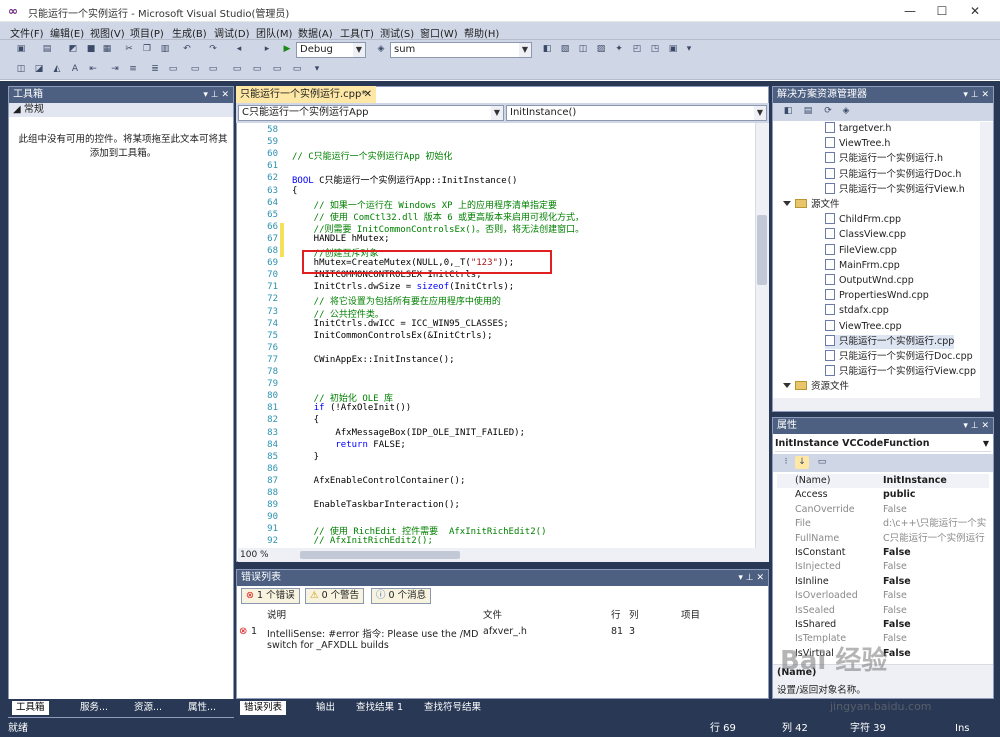 The image size is (1000, 737). What do you see at coordinates (57, 69) in the screenshot?
I see `quick-info-icon: ◭` at bounding box center [57, 69].